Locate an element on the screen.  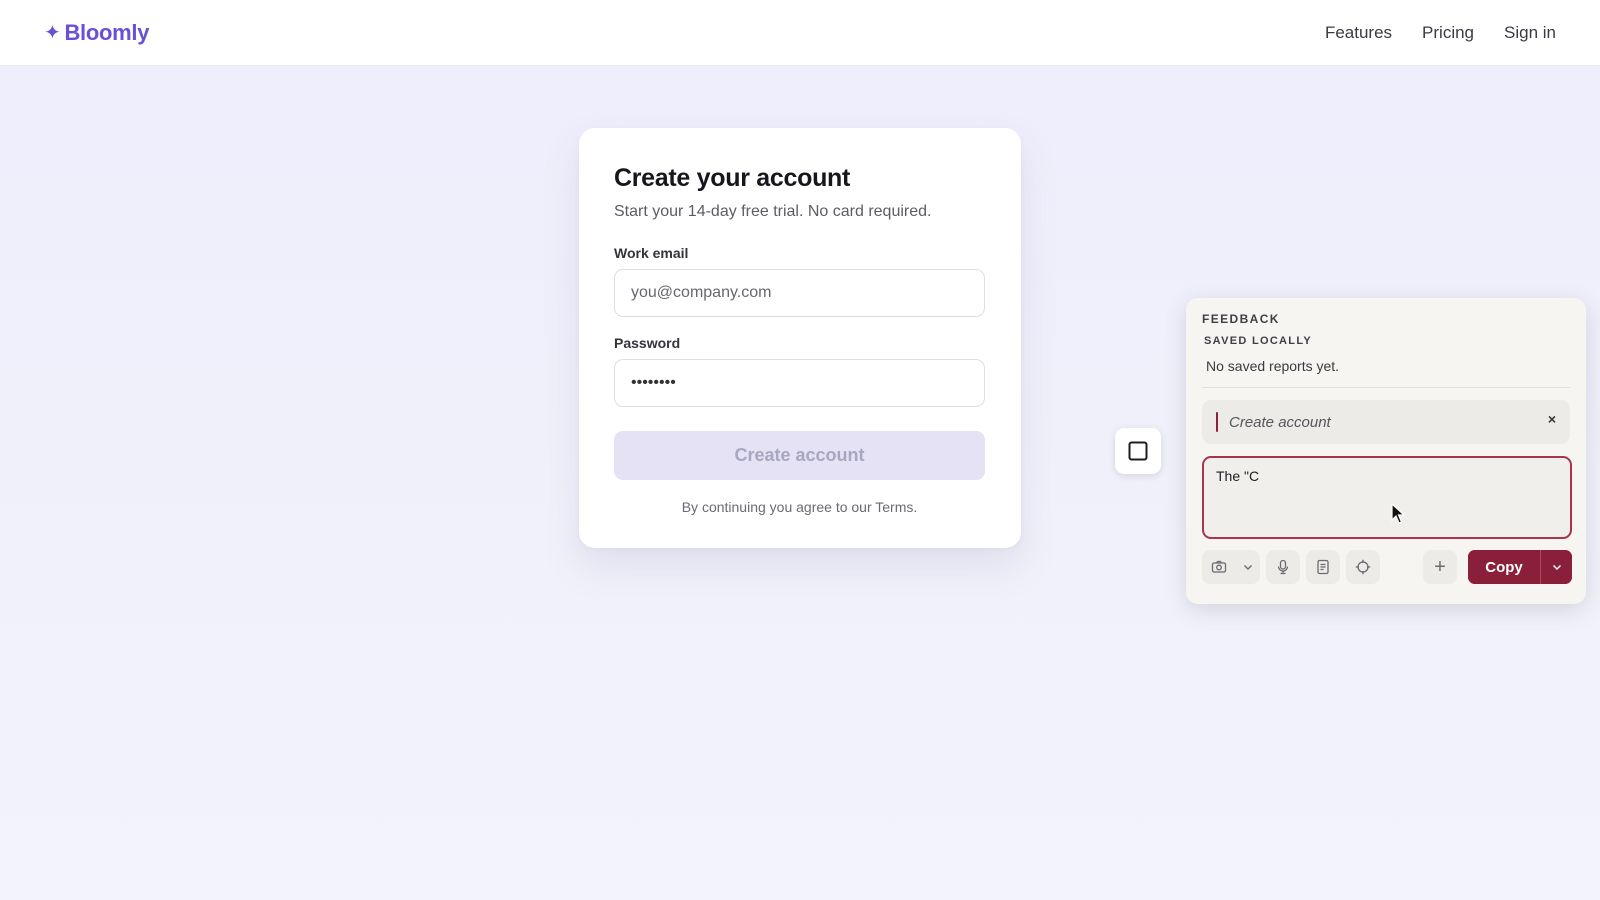
brand-name: Bloomly is located at coordinates (107, 32).